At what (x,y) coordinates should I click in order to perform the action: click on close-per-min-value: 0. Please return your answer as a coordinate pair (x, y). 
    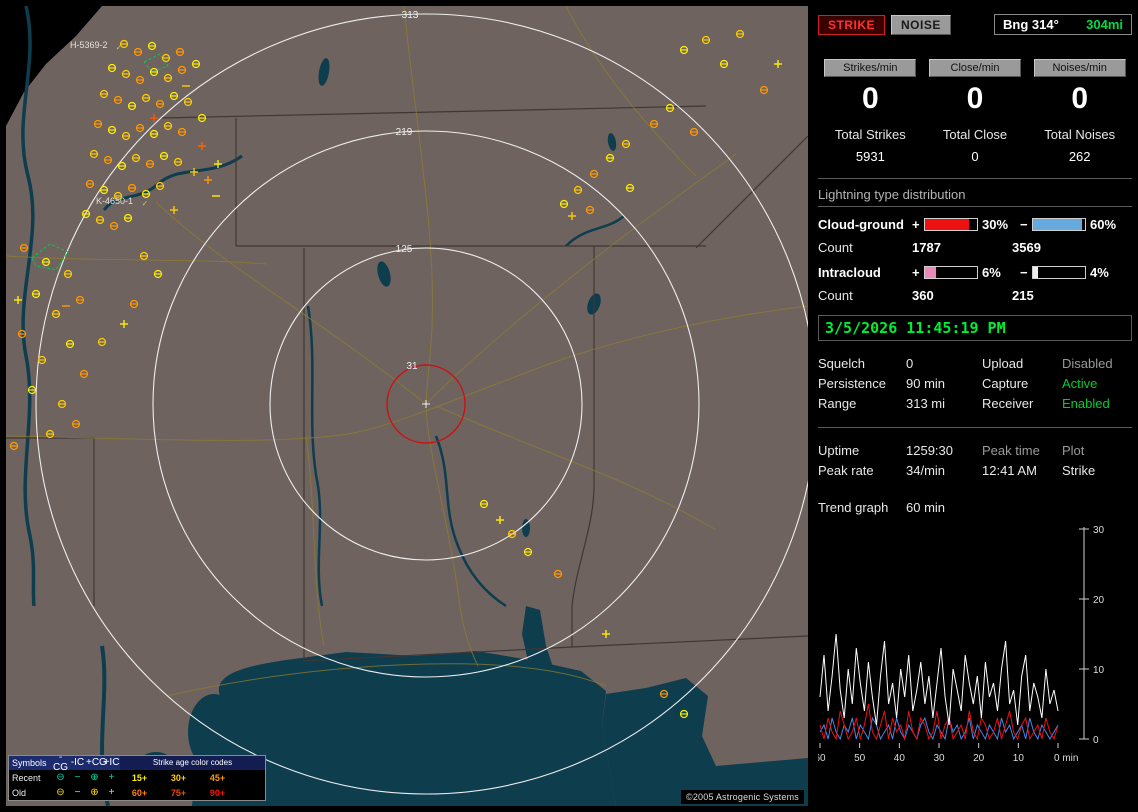
    Looking at the image, I should click on (975, 98).